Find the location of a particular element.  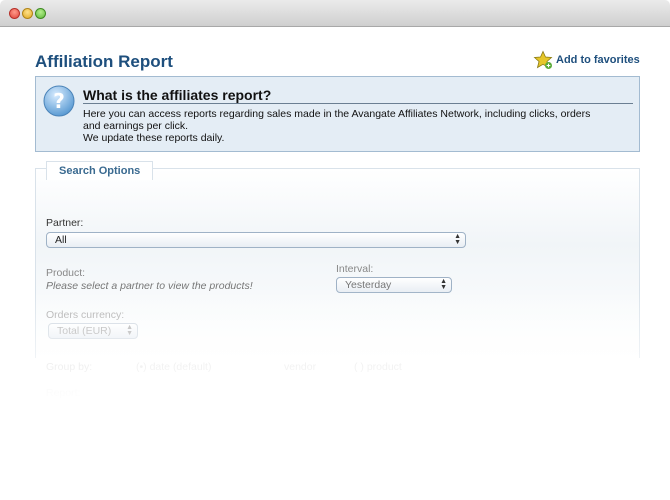

info-line-3: We update these reports daily. is located at coordinates (154, 138).